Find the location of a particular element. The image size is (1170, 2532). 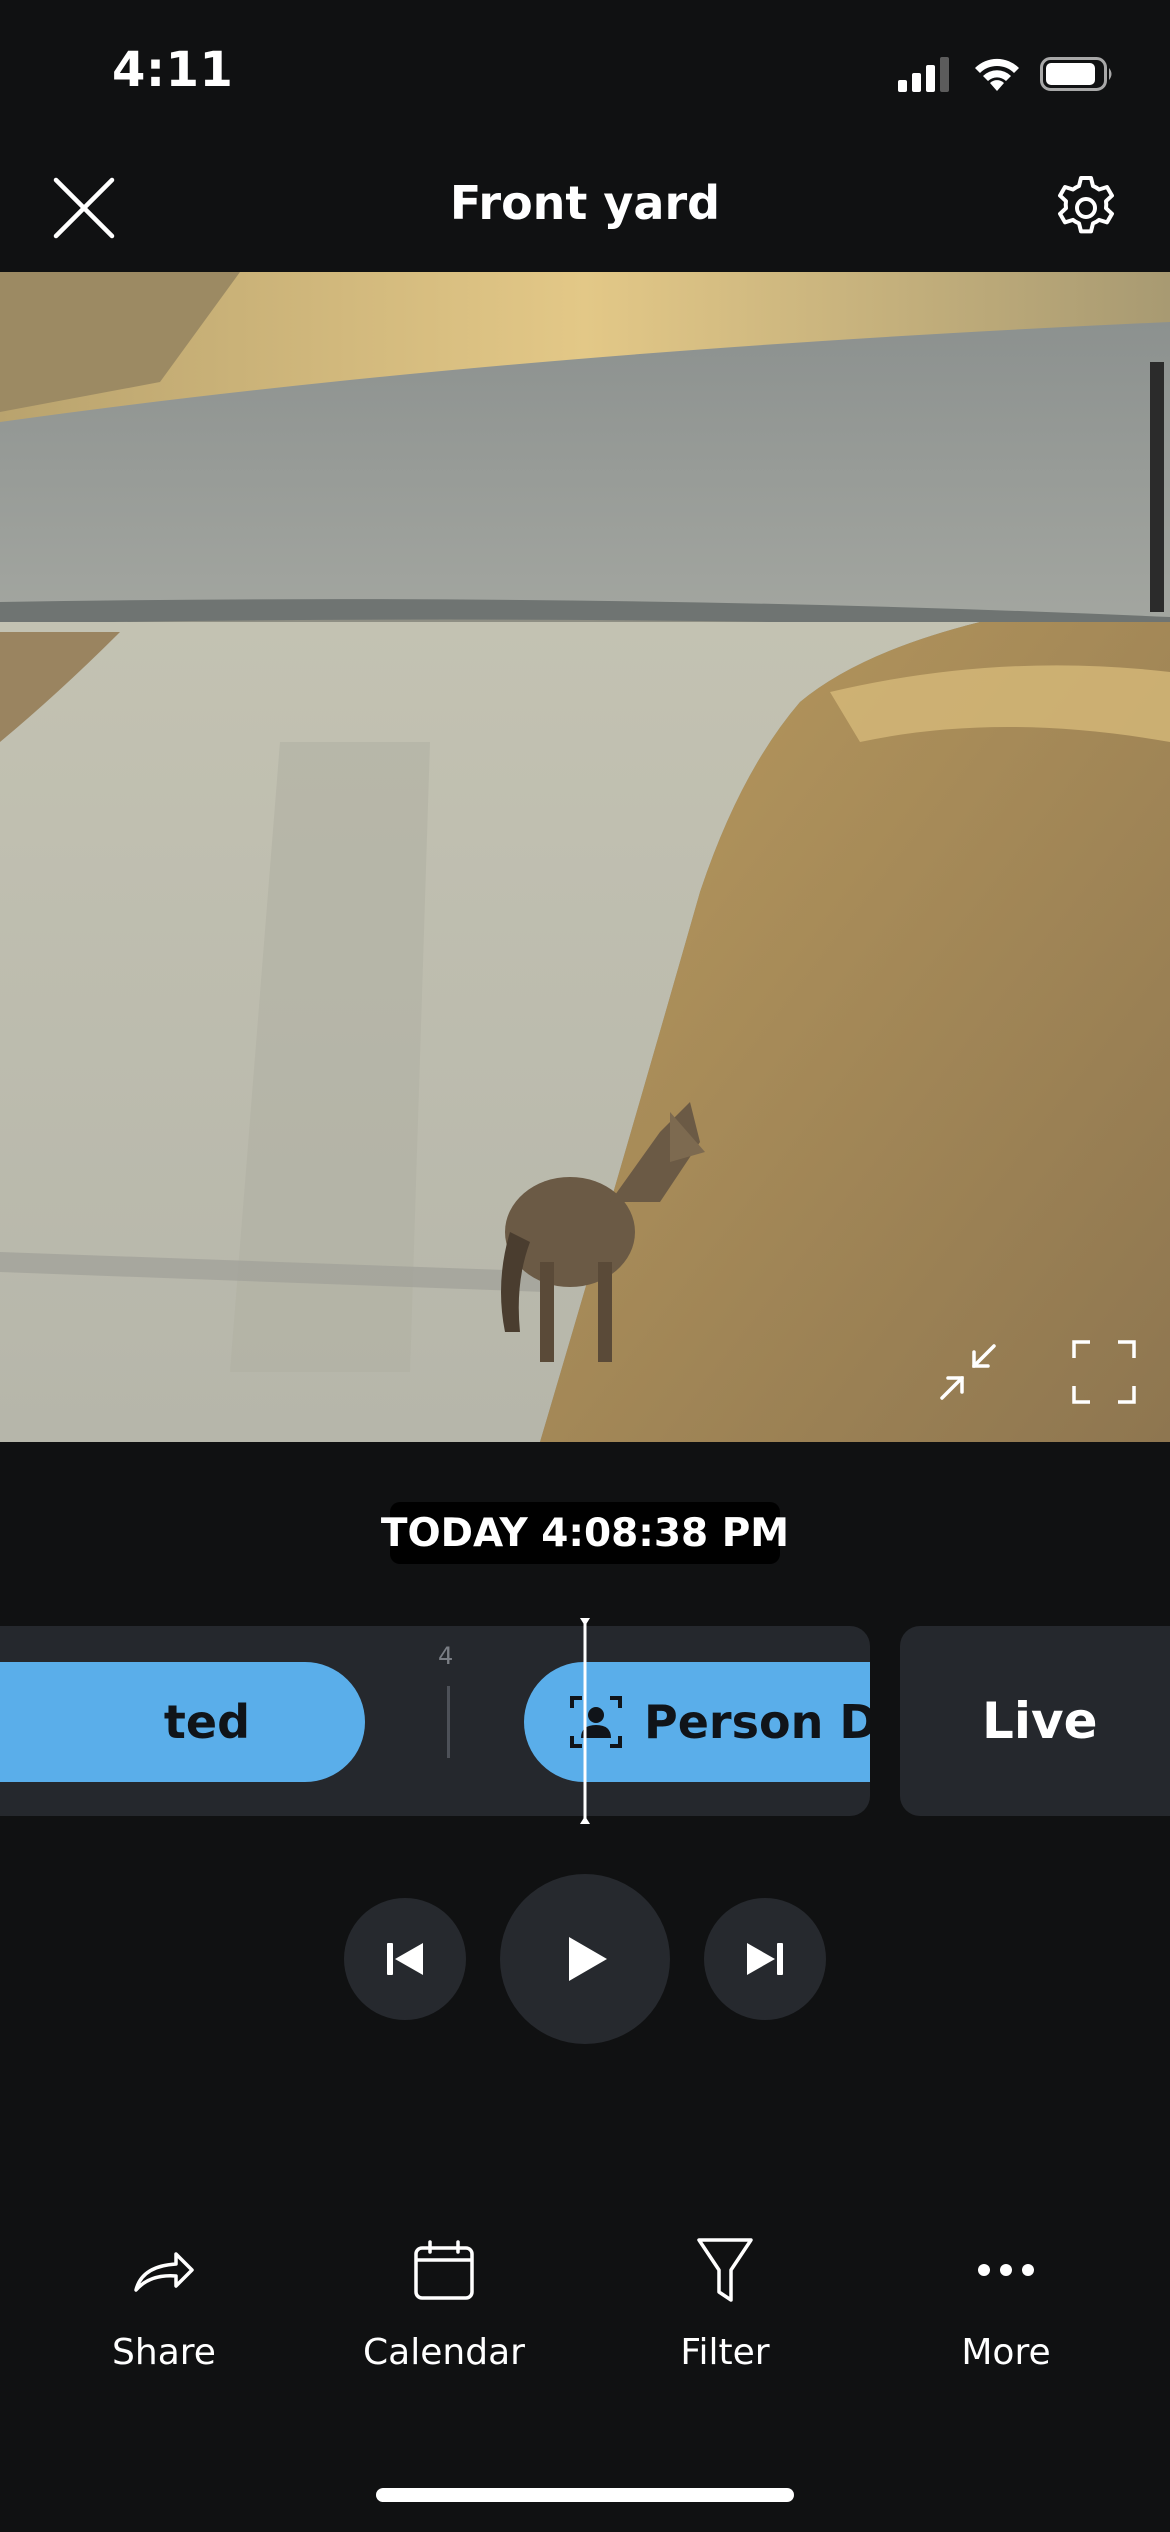

timeline-event-label: Person De is located at coordinates (757, 1722).